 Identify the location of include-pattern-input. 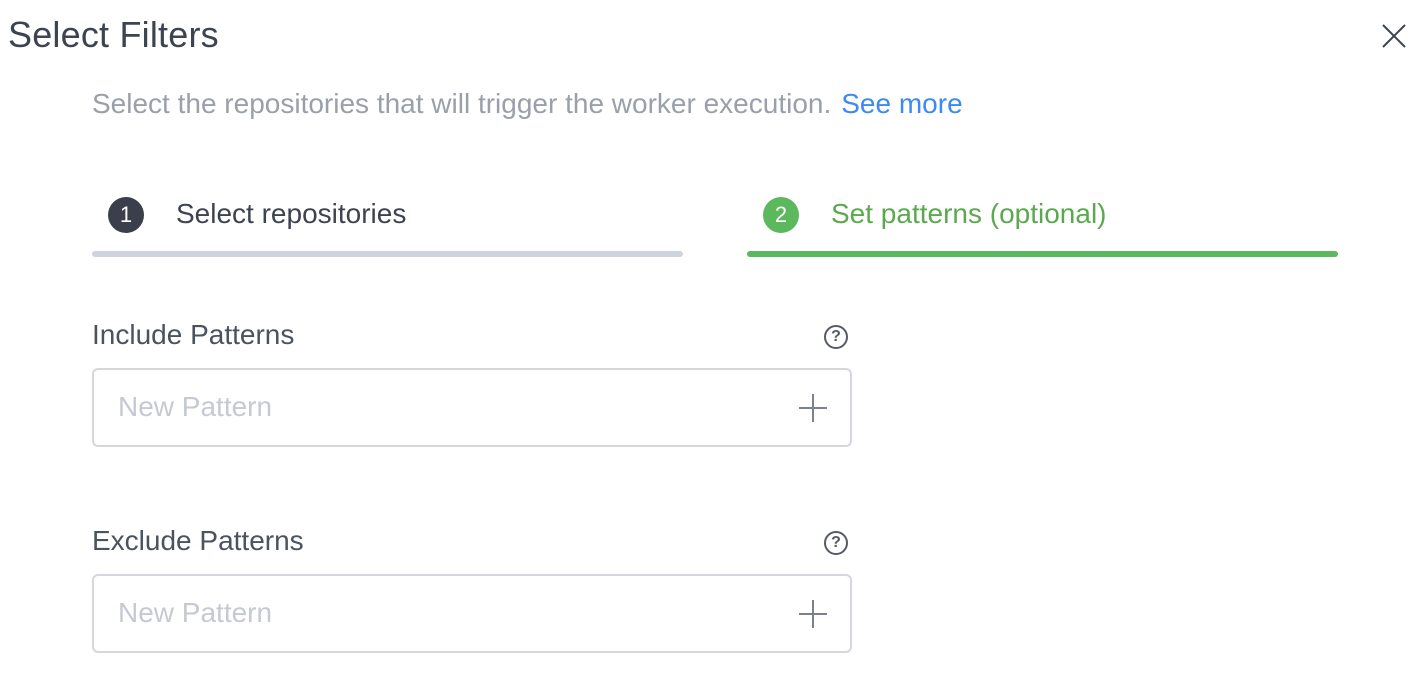
(438, 407).